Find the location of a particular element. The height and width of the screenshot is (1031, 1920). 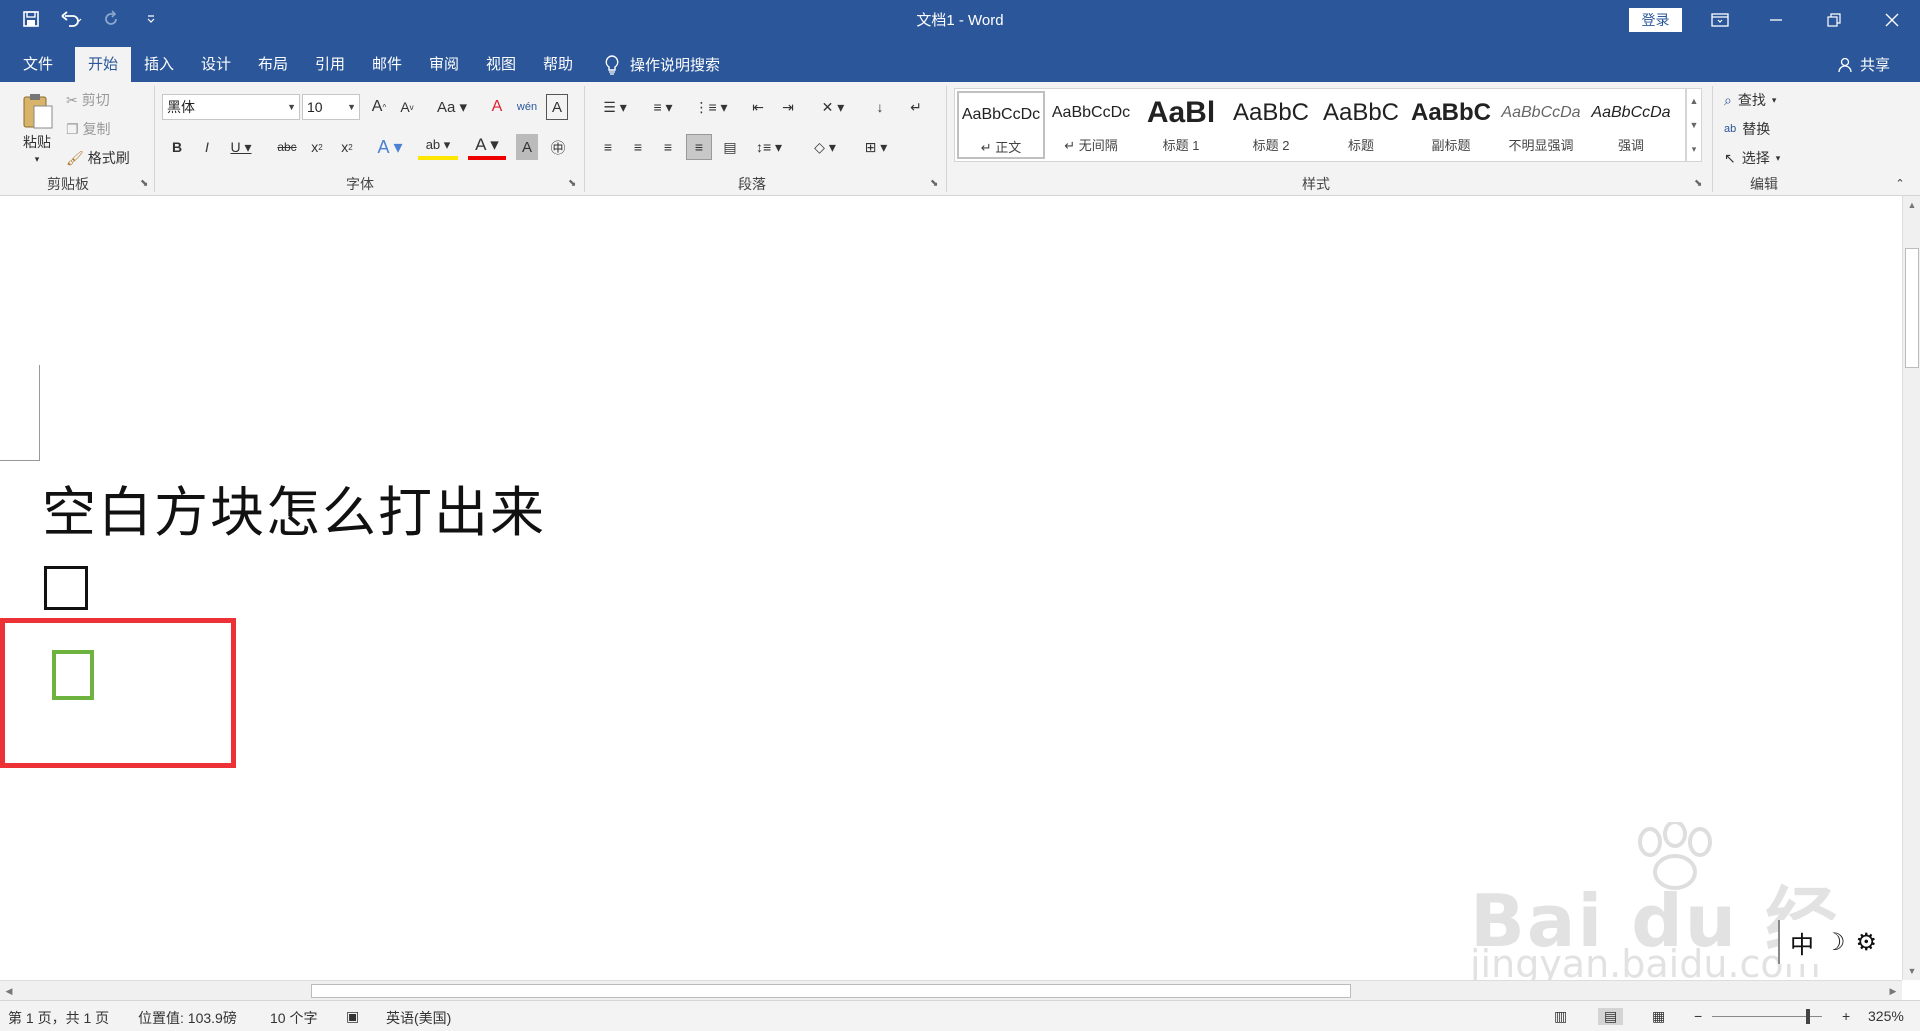

asian-layout-icon: ✕ ▾ is located at coordinates (833, 107).